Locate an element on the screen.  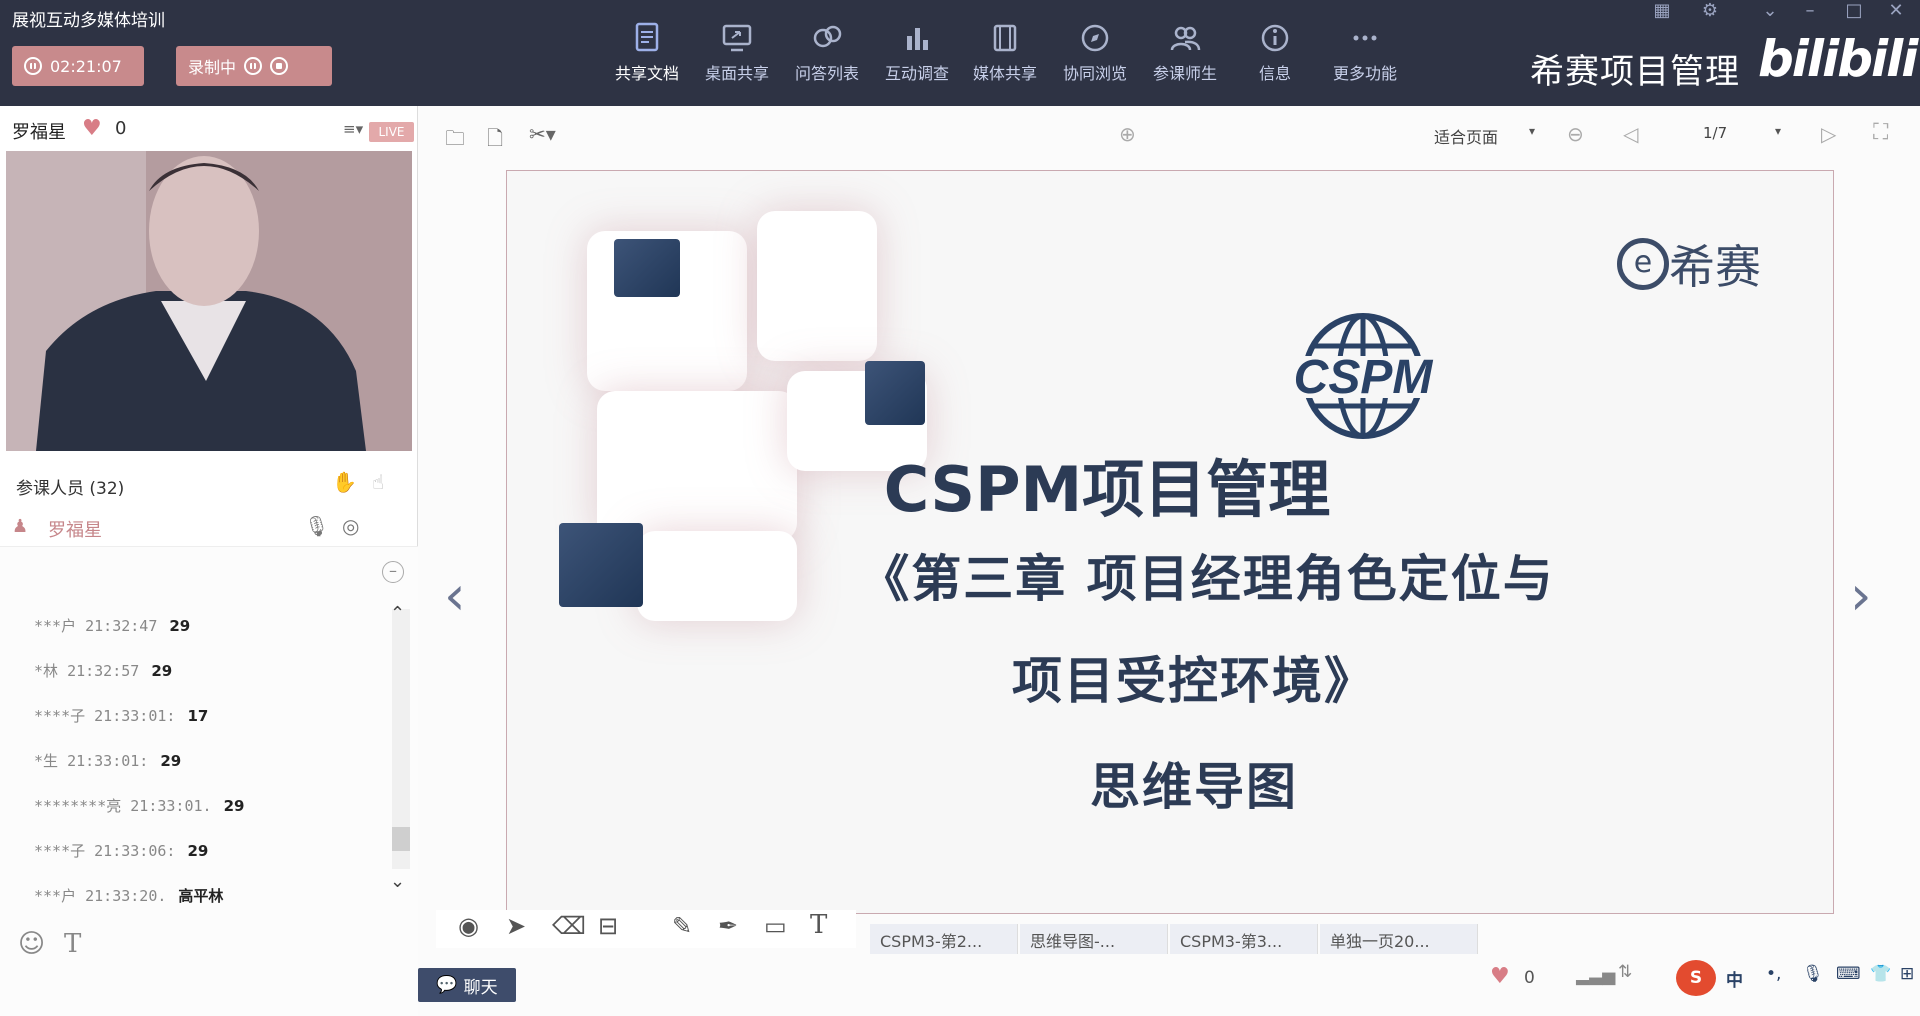
desktop-share-icon is located at coordinates (737, 38).